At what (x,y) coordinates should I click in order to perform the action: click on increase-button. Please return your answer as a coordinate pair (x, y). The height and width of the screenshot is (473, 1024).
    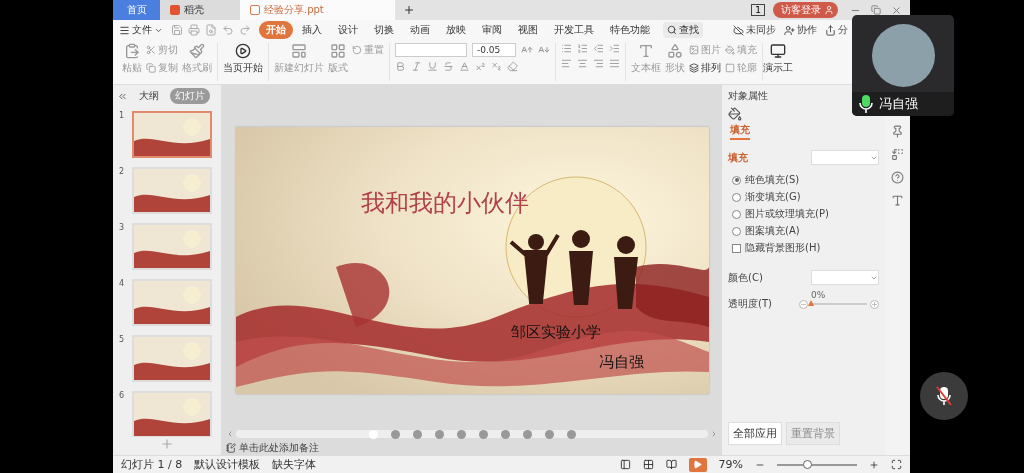
    Looking at the image, I should click on (874, 304).